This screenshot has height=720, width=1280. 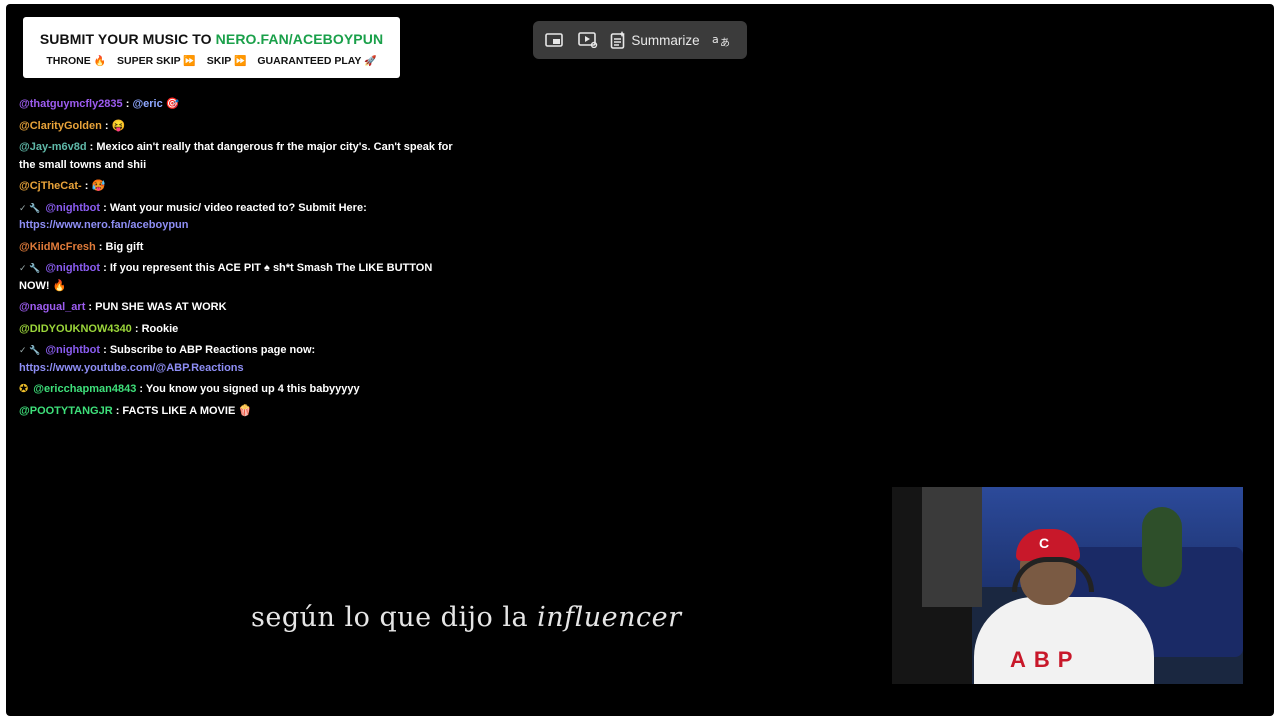 I want to click on chat-message: @KiidMcFresh : Big gift, so click(x=81, y=246).